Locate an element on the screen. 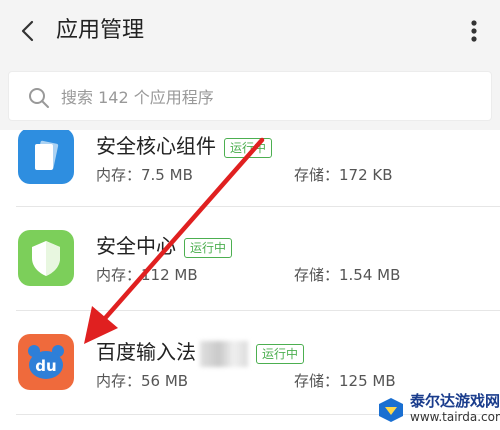  chevron-left-icon is located at coordinates (27, 31).